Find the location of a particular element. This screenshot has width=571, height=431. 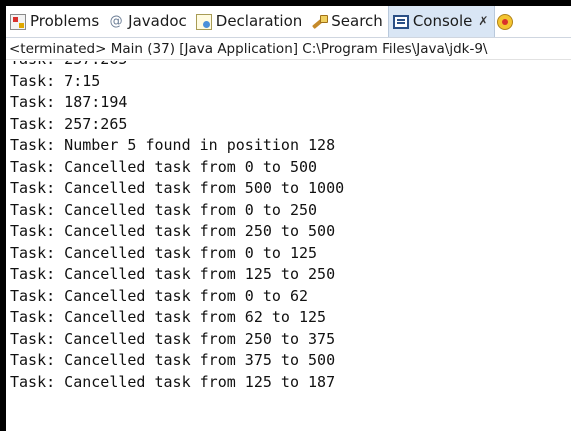

tab-declaration-label: Declaration is located at coordinates (259, 21).